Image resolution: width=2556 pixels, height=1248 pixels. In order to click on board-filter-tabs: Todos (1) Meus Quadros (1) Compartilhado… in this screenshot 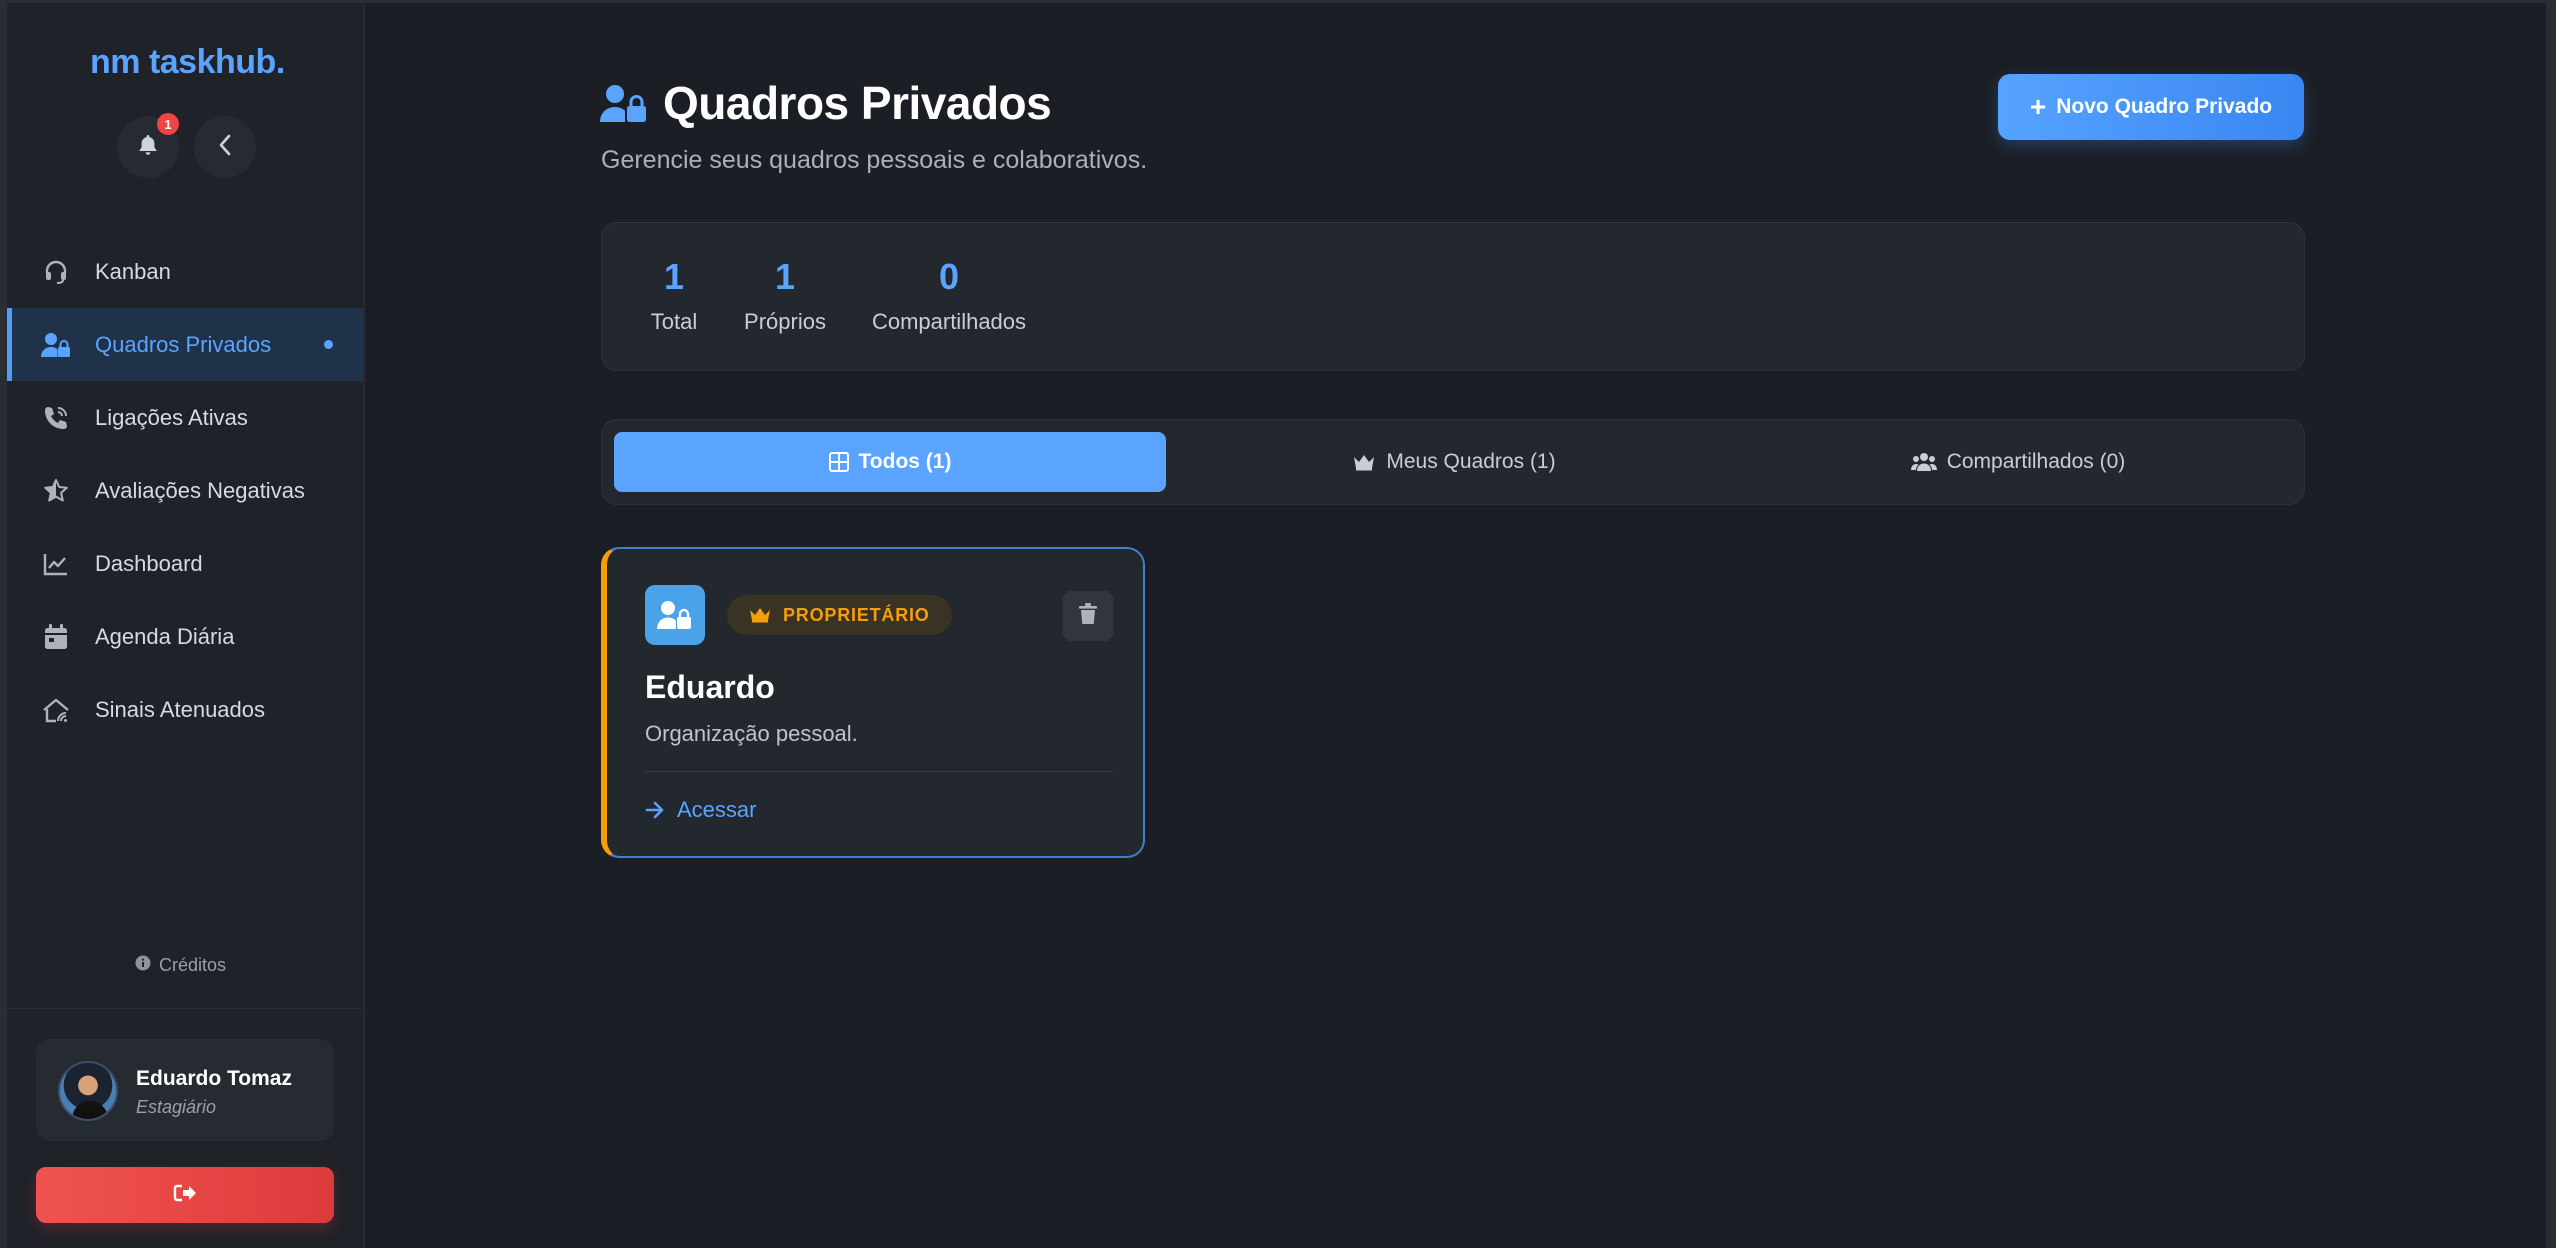, I will do `click(1453, 462)`.